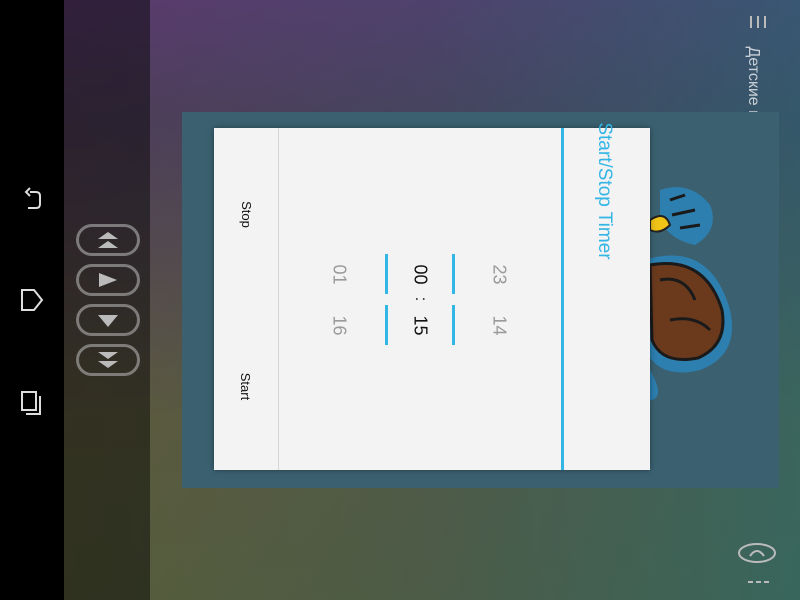 Image resolution: width=800 pixels, height=600 pixels. I want to click on skip-next-icon, so click(108, 360).